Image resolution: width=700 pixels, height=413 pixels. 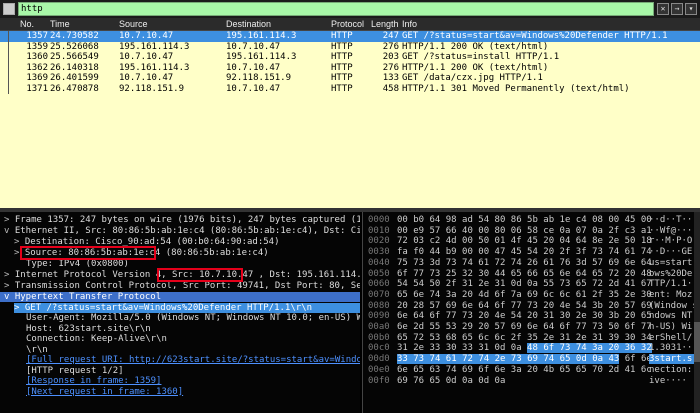 What do you see at coordinates (379, 284) in the screenshot?
I see `hex-offset: 0060` at bounding box center [379, 284].